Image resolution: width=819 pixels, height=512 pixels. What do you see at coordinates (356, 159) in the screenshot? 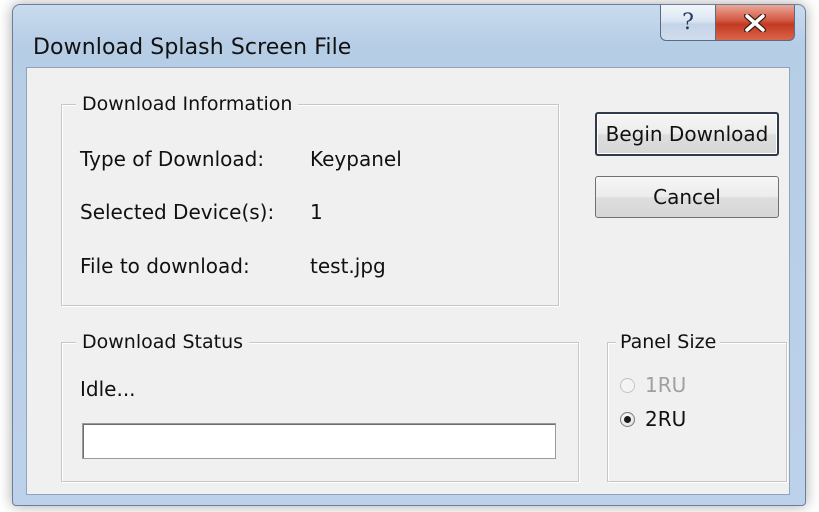
I see `type-of-download-value: Keypanel` at bounding box center [356, 159].